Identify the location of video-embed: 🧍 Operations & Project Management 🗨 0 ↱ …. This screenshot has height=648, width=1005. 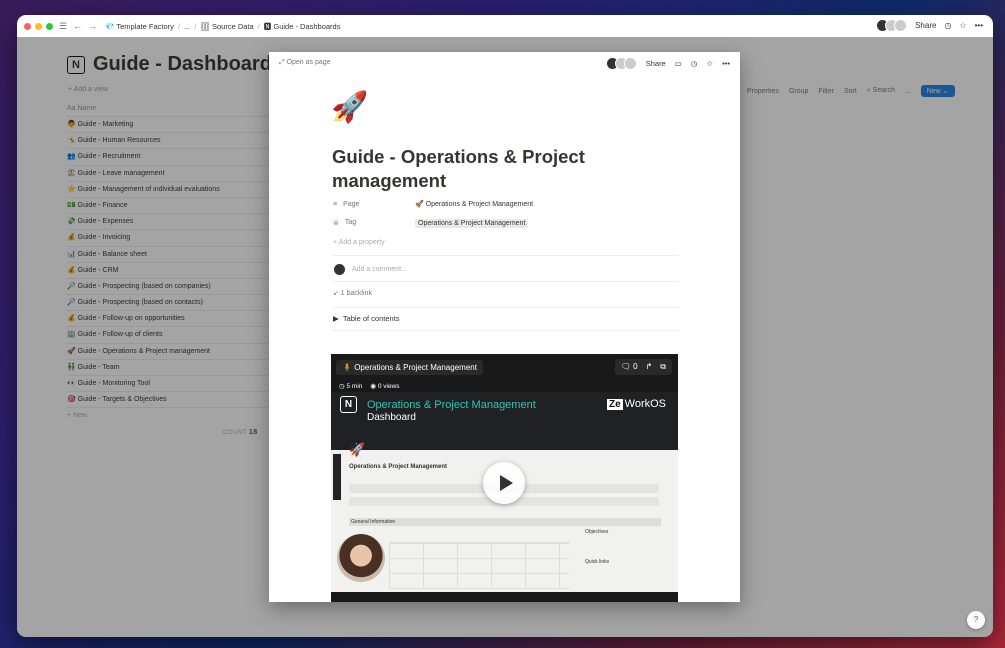
(504, 478).